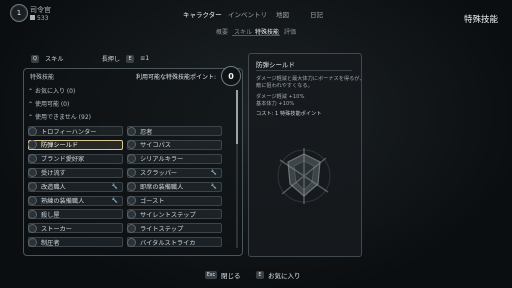 The width and height of the screenshot is (512, 288). What do you see at coordinates (50, 215) in the screenshot?
I see `perk-label: 殺し屋` at bounding box center [50, 215].